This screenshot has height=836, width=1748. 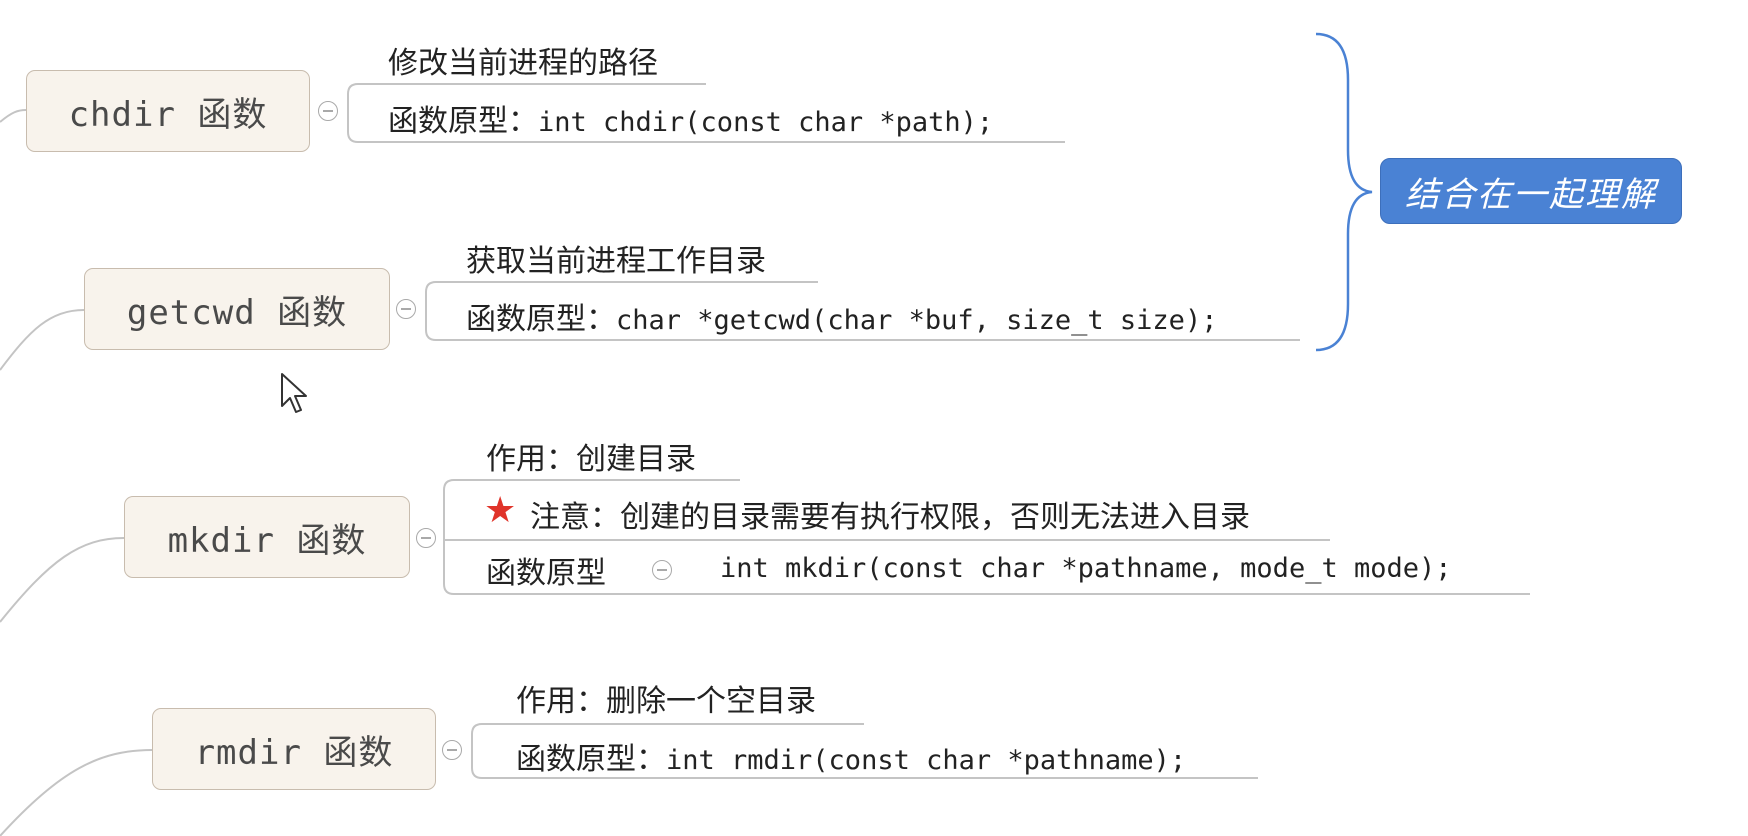 I want to click on rmdir-prototype: 函数原型：int rmdir(const char *pathname);, so click(x=851, y=756).